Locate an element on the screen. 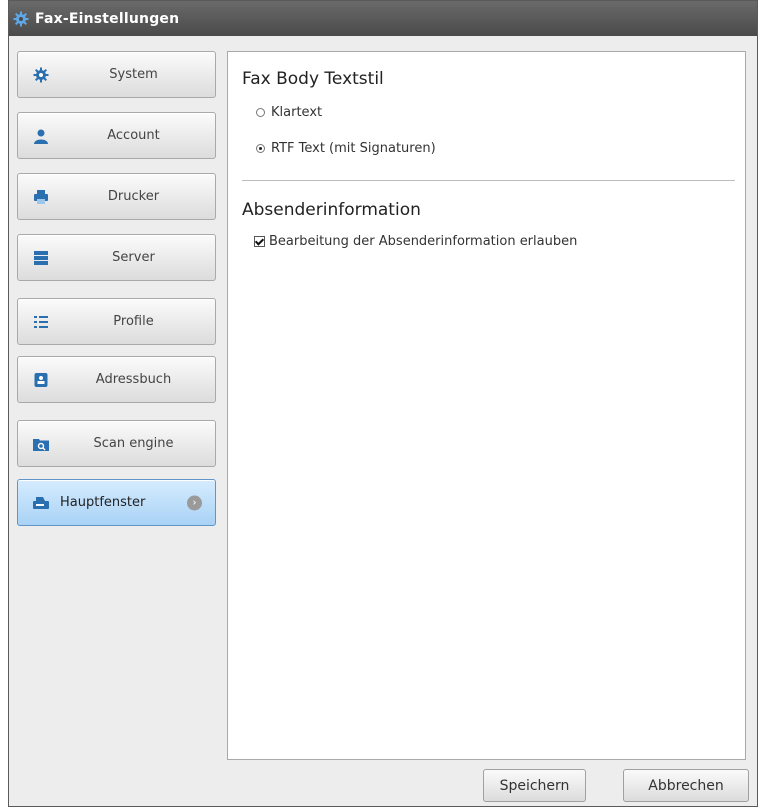 This screenshot has width=766, height=807. printer-icon is located at coordinates (41, 197).